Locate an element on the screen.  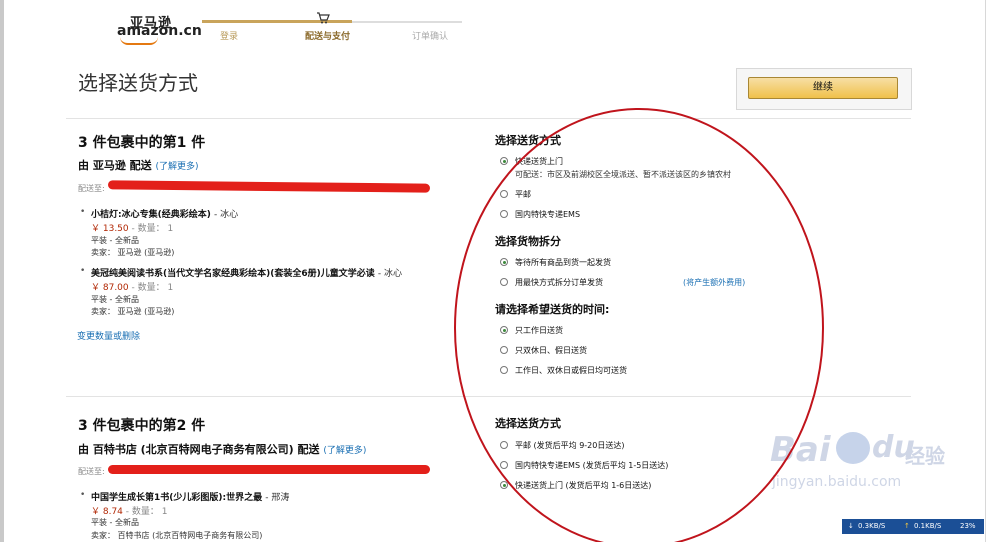
item-title: 小桔灯:冰心专集(经典彩绘本) - 冰心 is located at coordinates (164, 213).